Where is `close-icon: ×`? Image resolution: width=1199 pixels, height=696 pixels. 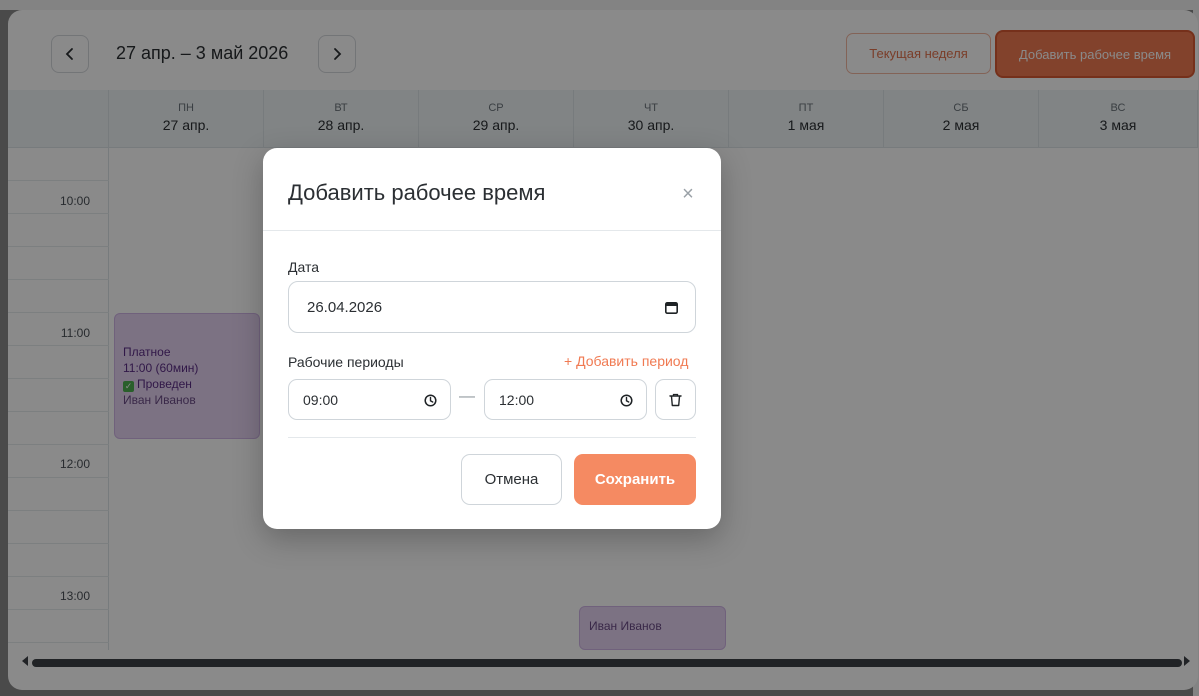
close-icon: × is located at coordinates (688, 194).